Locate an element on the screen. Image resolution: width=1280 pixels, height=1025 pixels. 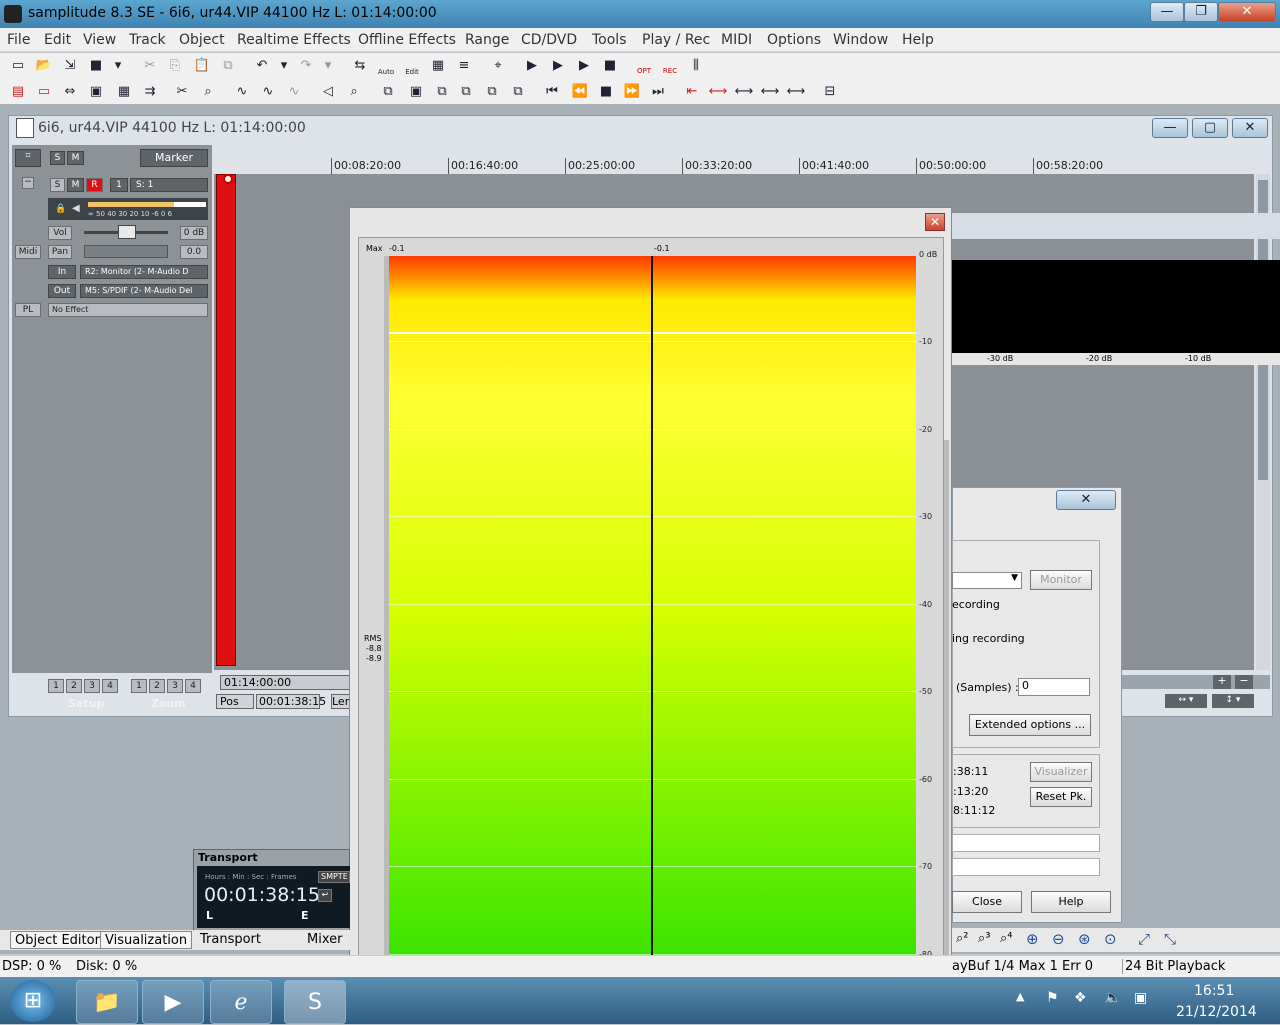
project-restore-button: ▢ is located at coordinates (1210, 128).